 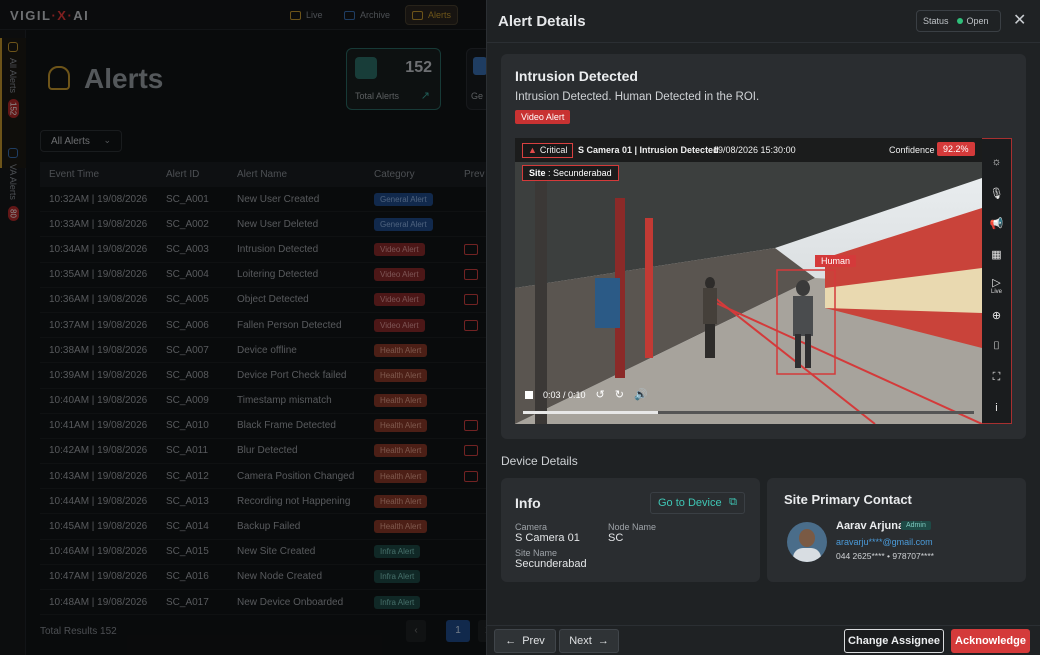 What do you see at coordinates (576, 76) in the screenshot?
I see `event-title: Intrusion Detected` at bounding box center [576, 76].